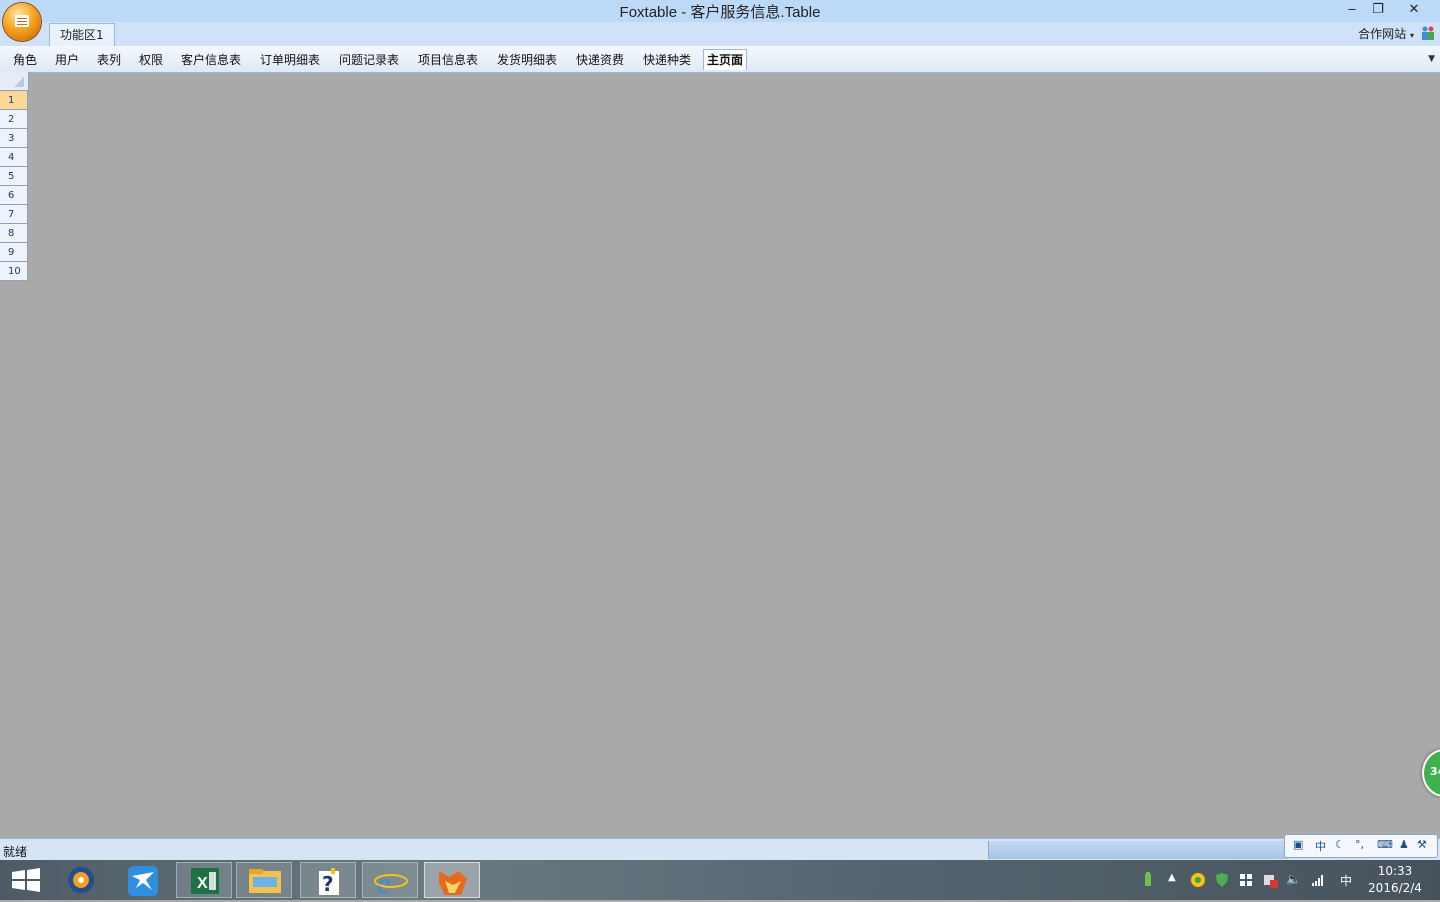 This screenshot has width=1440, height=902. I want to click on ime-toolbar: ▣ 中 ☾ °, ⌨ ♟ ⚒, so click(1361, 846).